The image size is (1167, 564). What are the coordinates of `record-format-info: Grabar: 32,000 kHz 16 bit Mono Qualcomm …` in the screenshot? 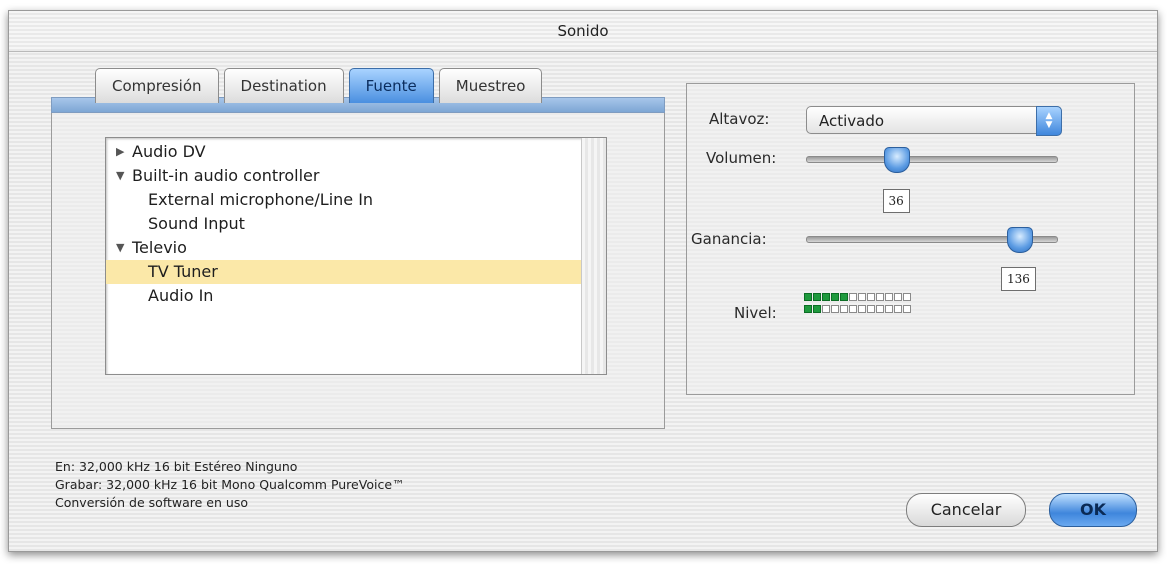 It's located at (230, 484).